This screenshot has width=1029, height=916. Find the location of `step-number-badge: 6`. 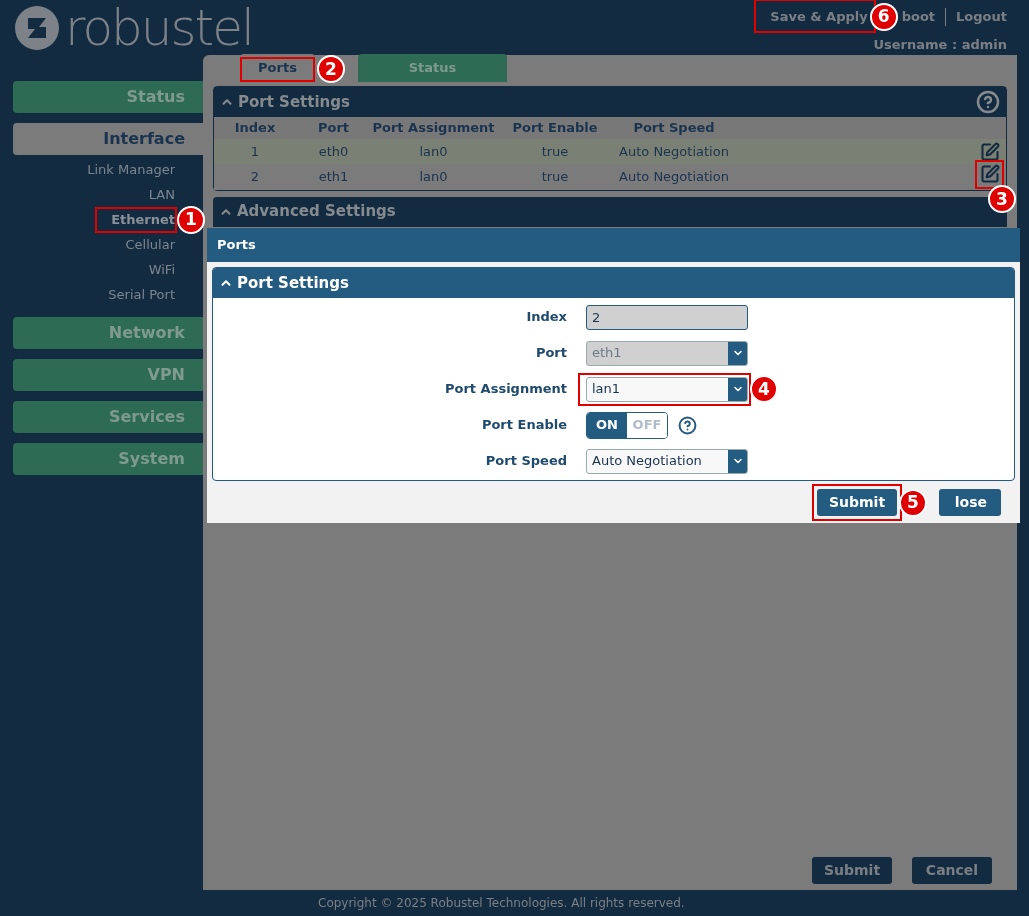

step-number-badge: 6 is located at coordinates (883, 16).